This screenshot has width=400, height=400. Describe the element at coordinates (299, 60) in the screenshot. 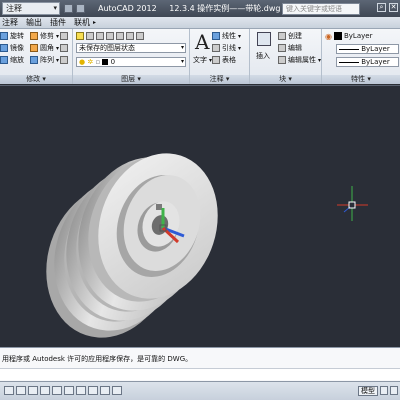

I see `edit-attributes-button: 编辑属性 ▾` at that location.